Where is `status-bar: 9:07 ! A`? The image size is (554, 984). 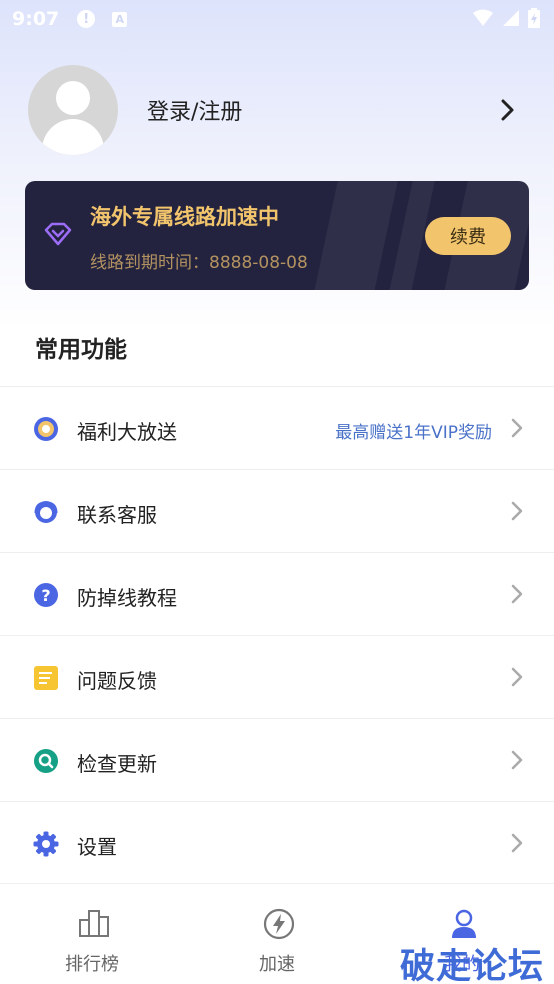 status-bar: 9:07 ! A is located at coordinates (277, 19).